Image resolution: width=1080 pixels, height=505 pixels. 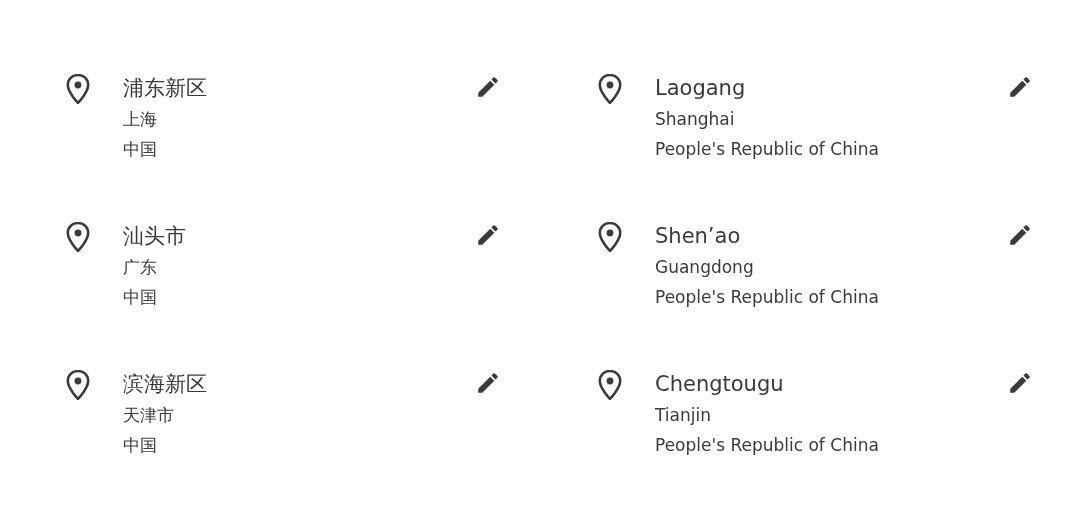 I want to click on address-title: 滨海新区, so click(x=165, y=384).